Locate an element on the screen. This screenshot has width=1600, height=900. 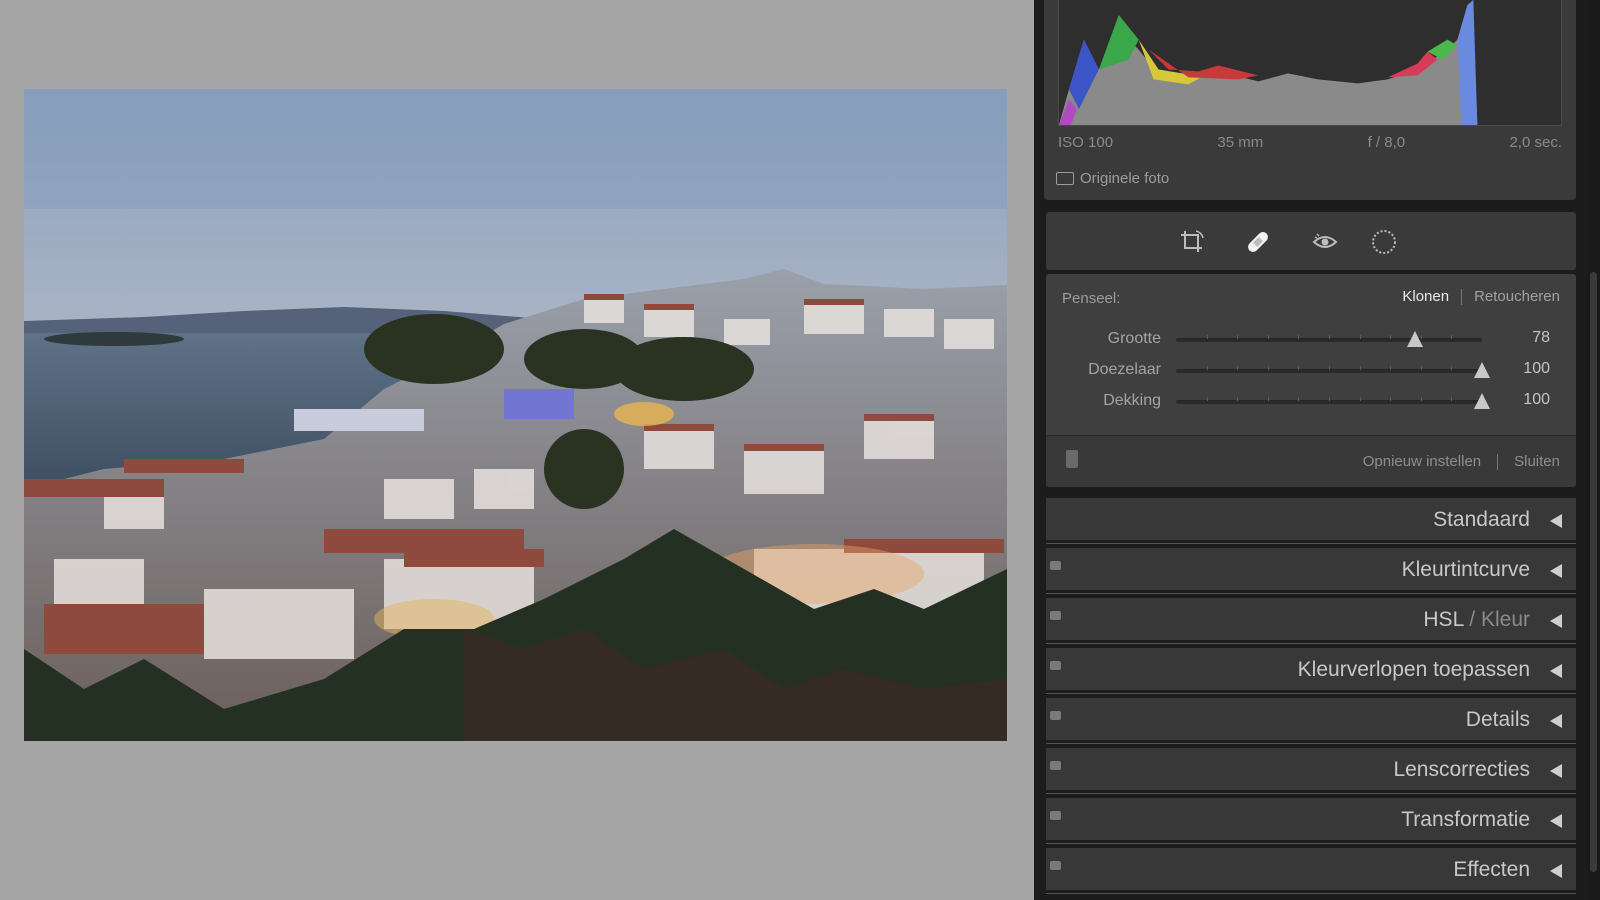
section-title: Kleurtintcurve is located at coordinates (1465, 569).